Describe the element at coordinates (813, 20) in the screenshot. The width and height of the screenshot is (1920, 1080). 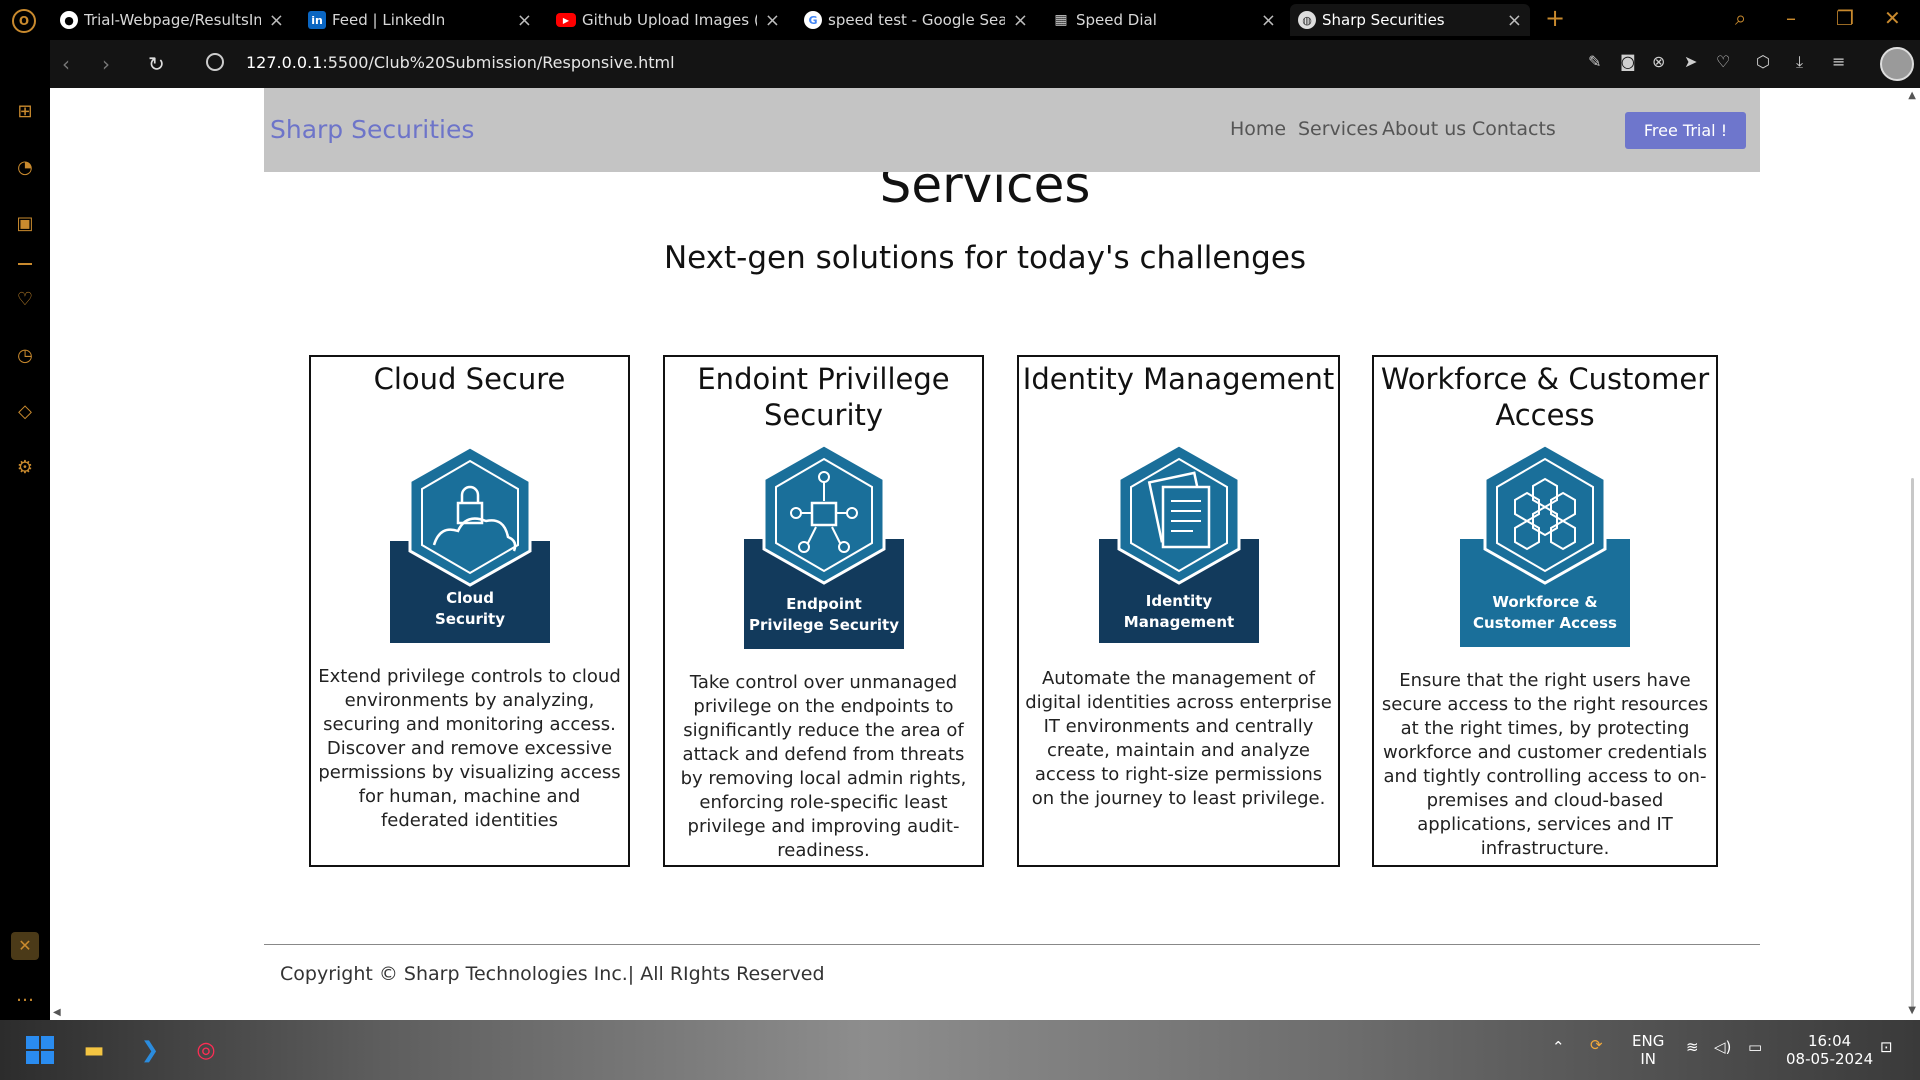
I see `google-icon: G` at that location.